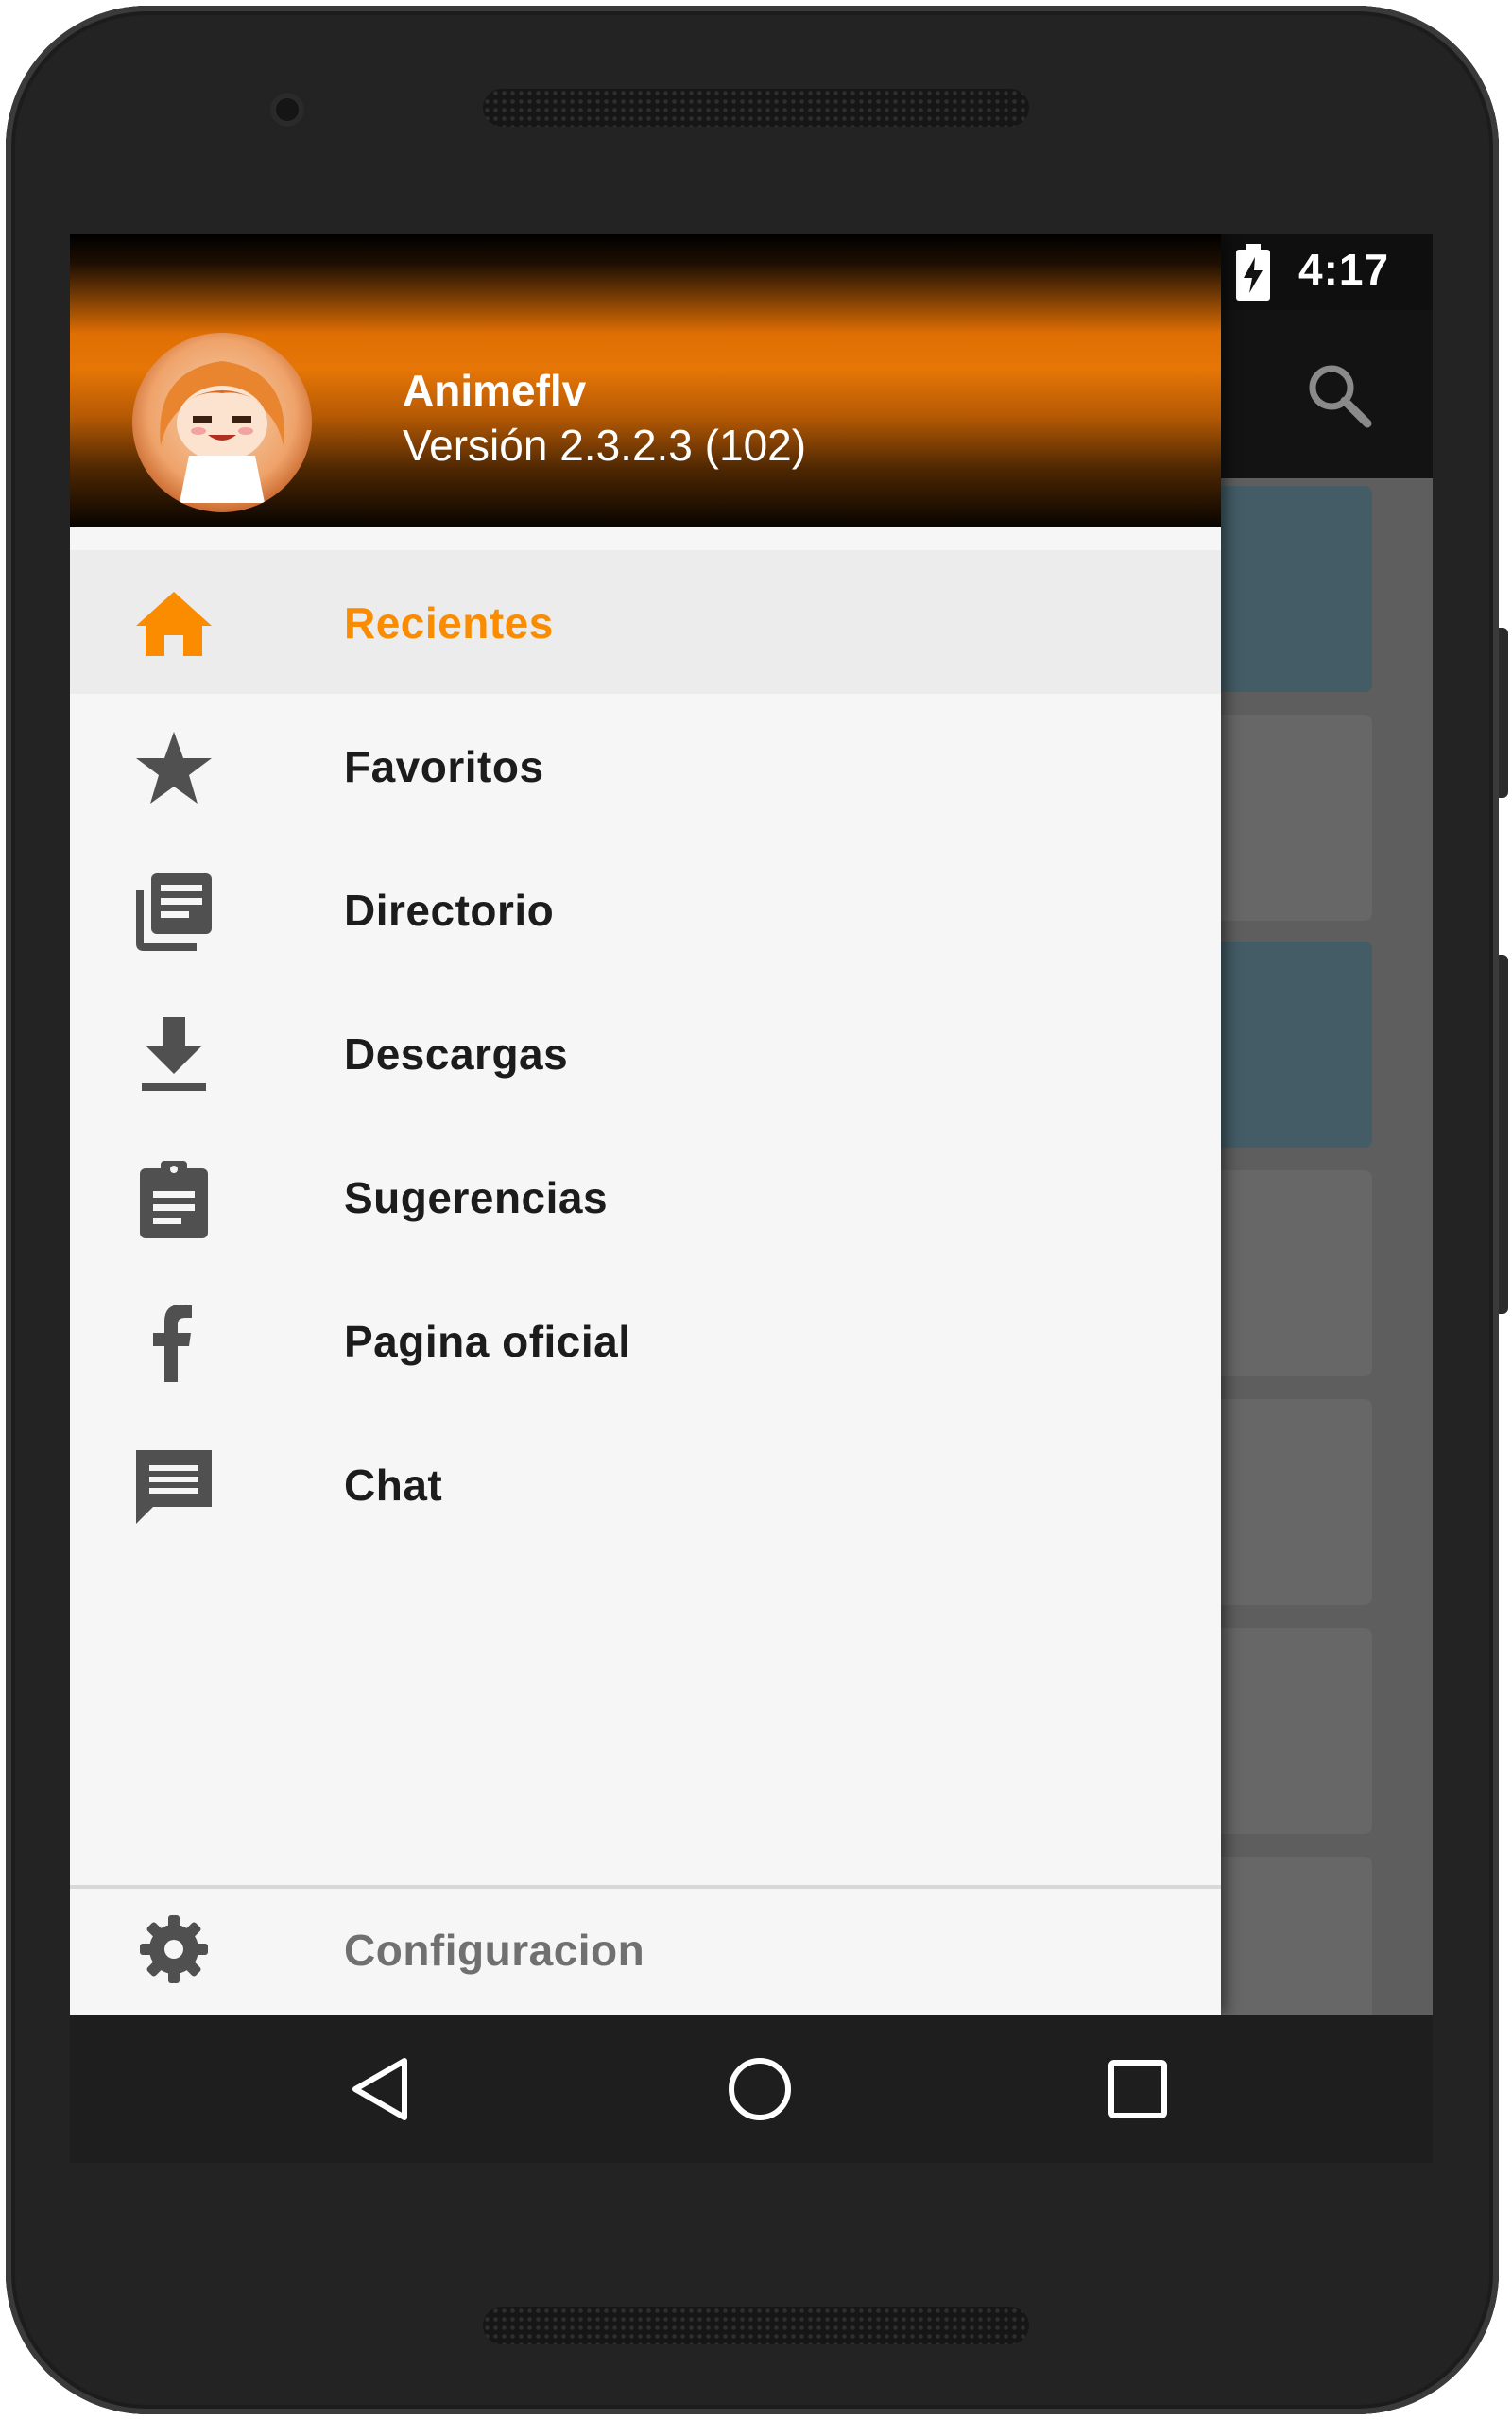  What do you see at coordinates (645, 1053) in the screenshot?
I see `menu-item-descargas: Descargas` at bounding box center [645, 1053].